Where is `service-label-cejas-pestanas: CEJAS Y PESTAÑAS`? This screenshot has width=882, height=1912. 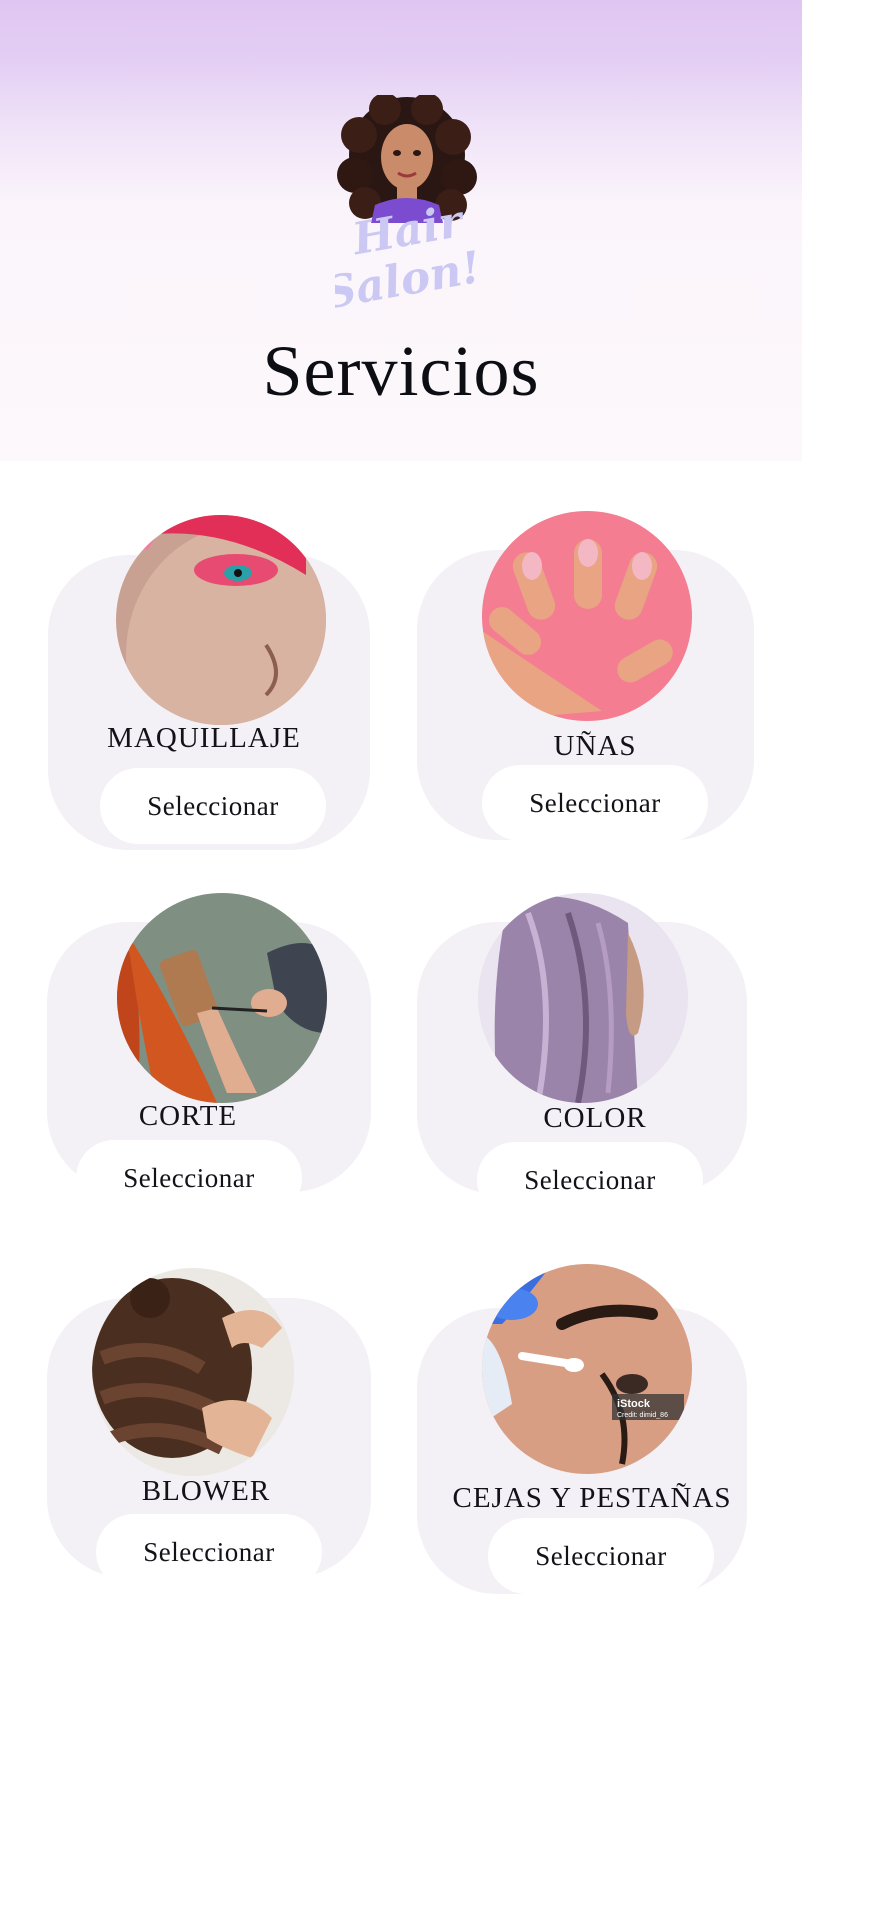 service-label-cejas-pestanas: CEJAS Y PESTAÑAS is located at coordinates (592, 1498).